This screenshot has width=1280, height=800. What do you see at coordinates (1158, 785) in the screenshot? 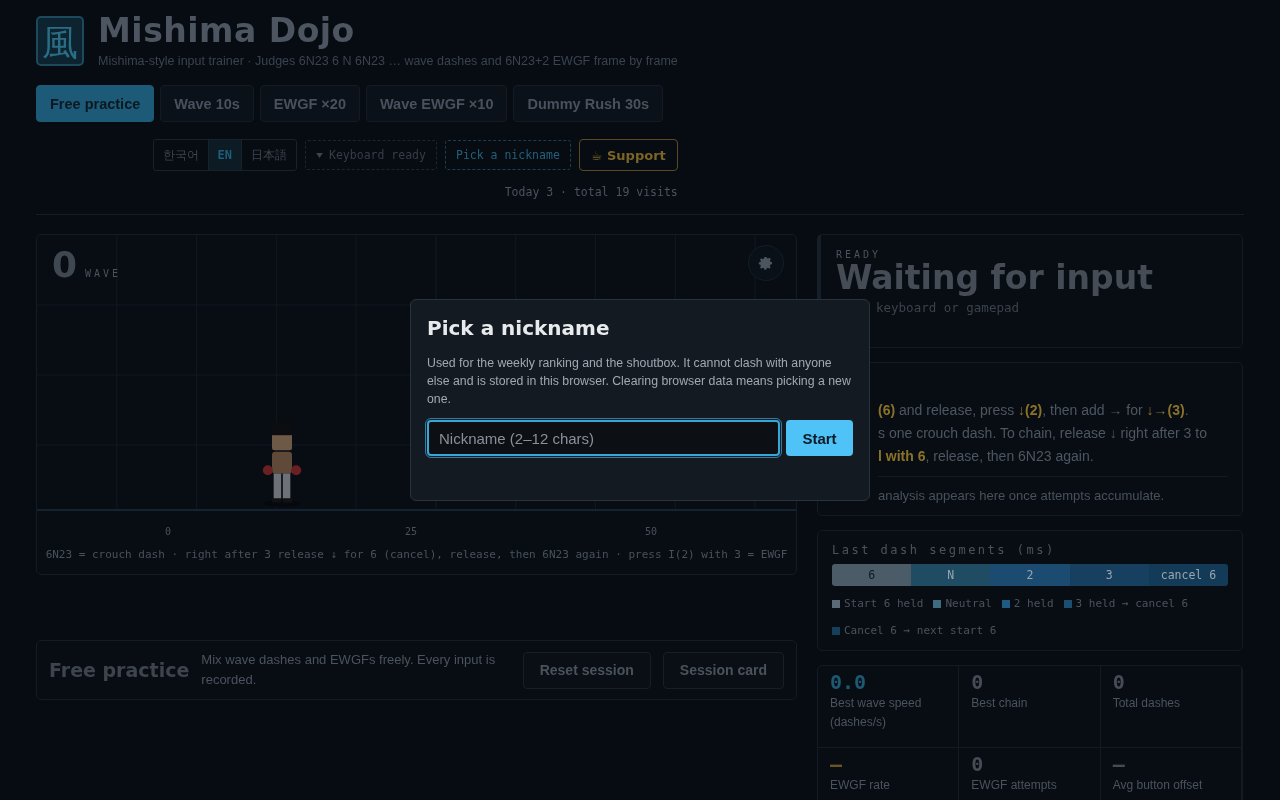
I see `stat-label: Avg button offset` at bounding box center [1158, 785].